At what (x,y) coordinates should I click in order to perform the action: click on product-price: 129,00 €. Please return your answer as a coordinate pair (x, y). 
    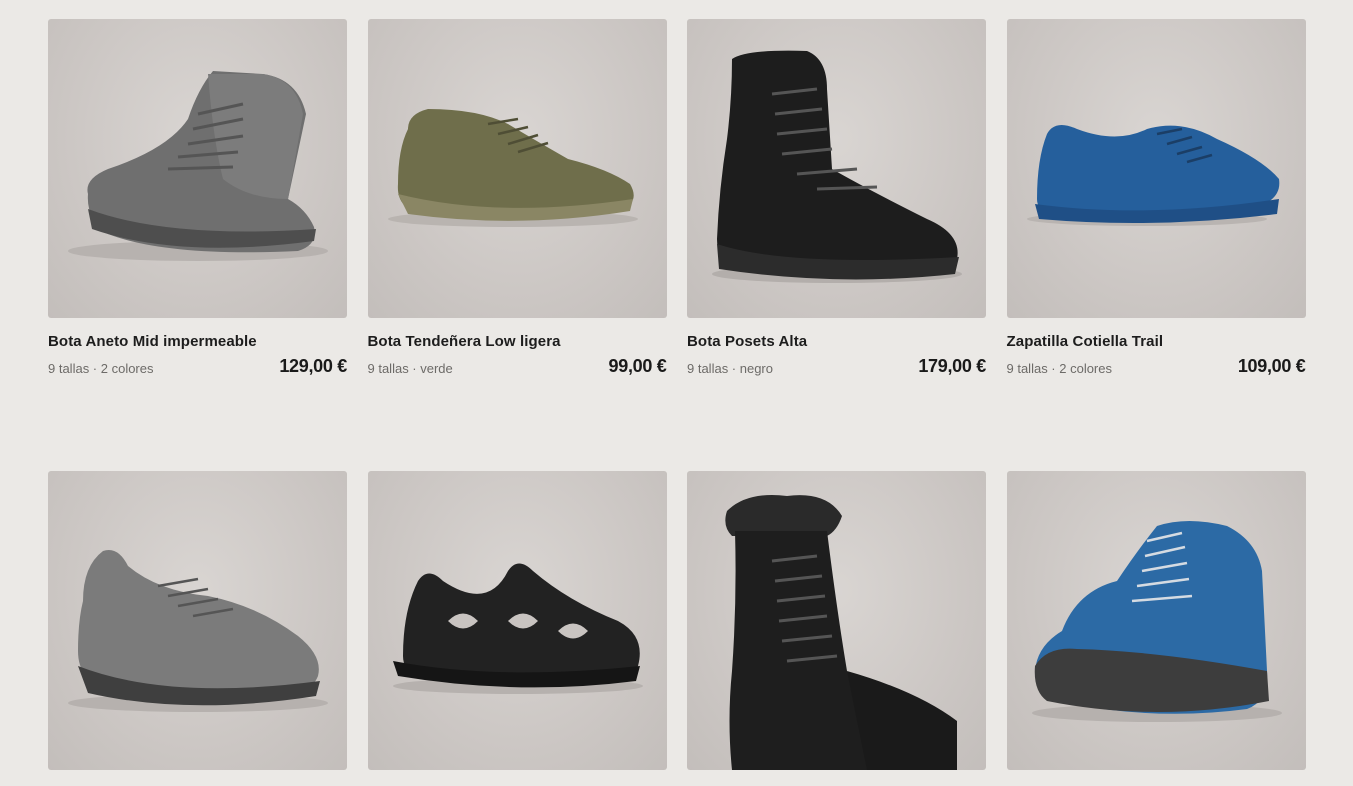
    Looking at the image, I should click on (313, 366).